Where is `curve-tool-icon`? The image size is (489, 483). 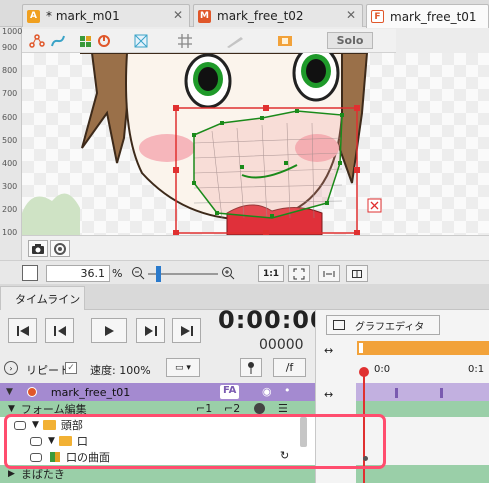
curve-tool-icon is located at coordinates (58, 41).